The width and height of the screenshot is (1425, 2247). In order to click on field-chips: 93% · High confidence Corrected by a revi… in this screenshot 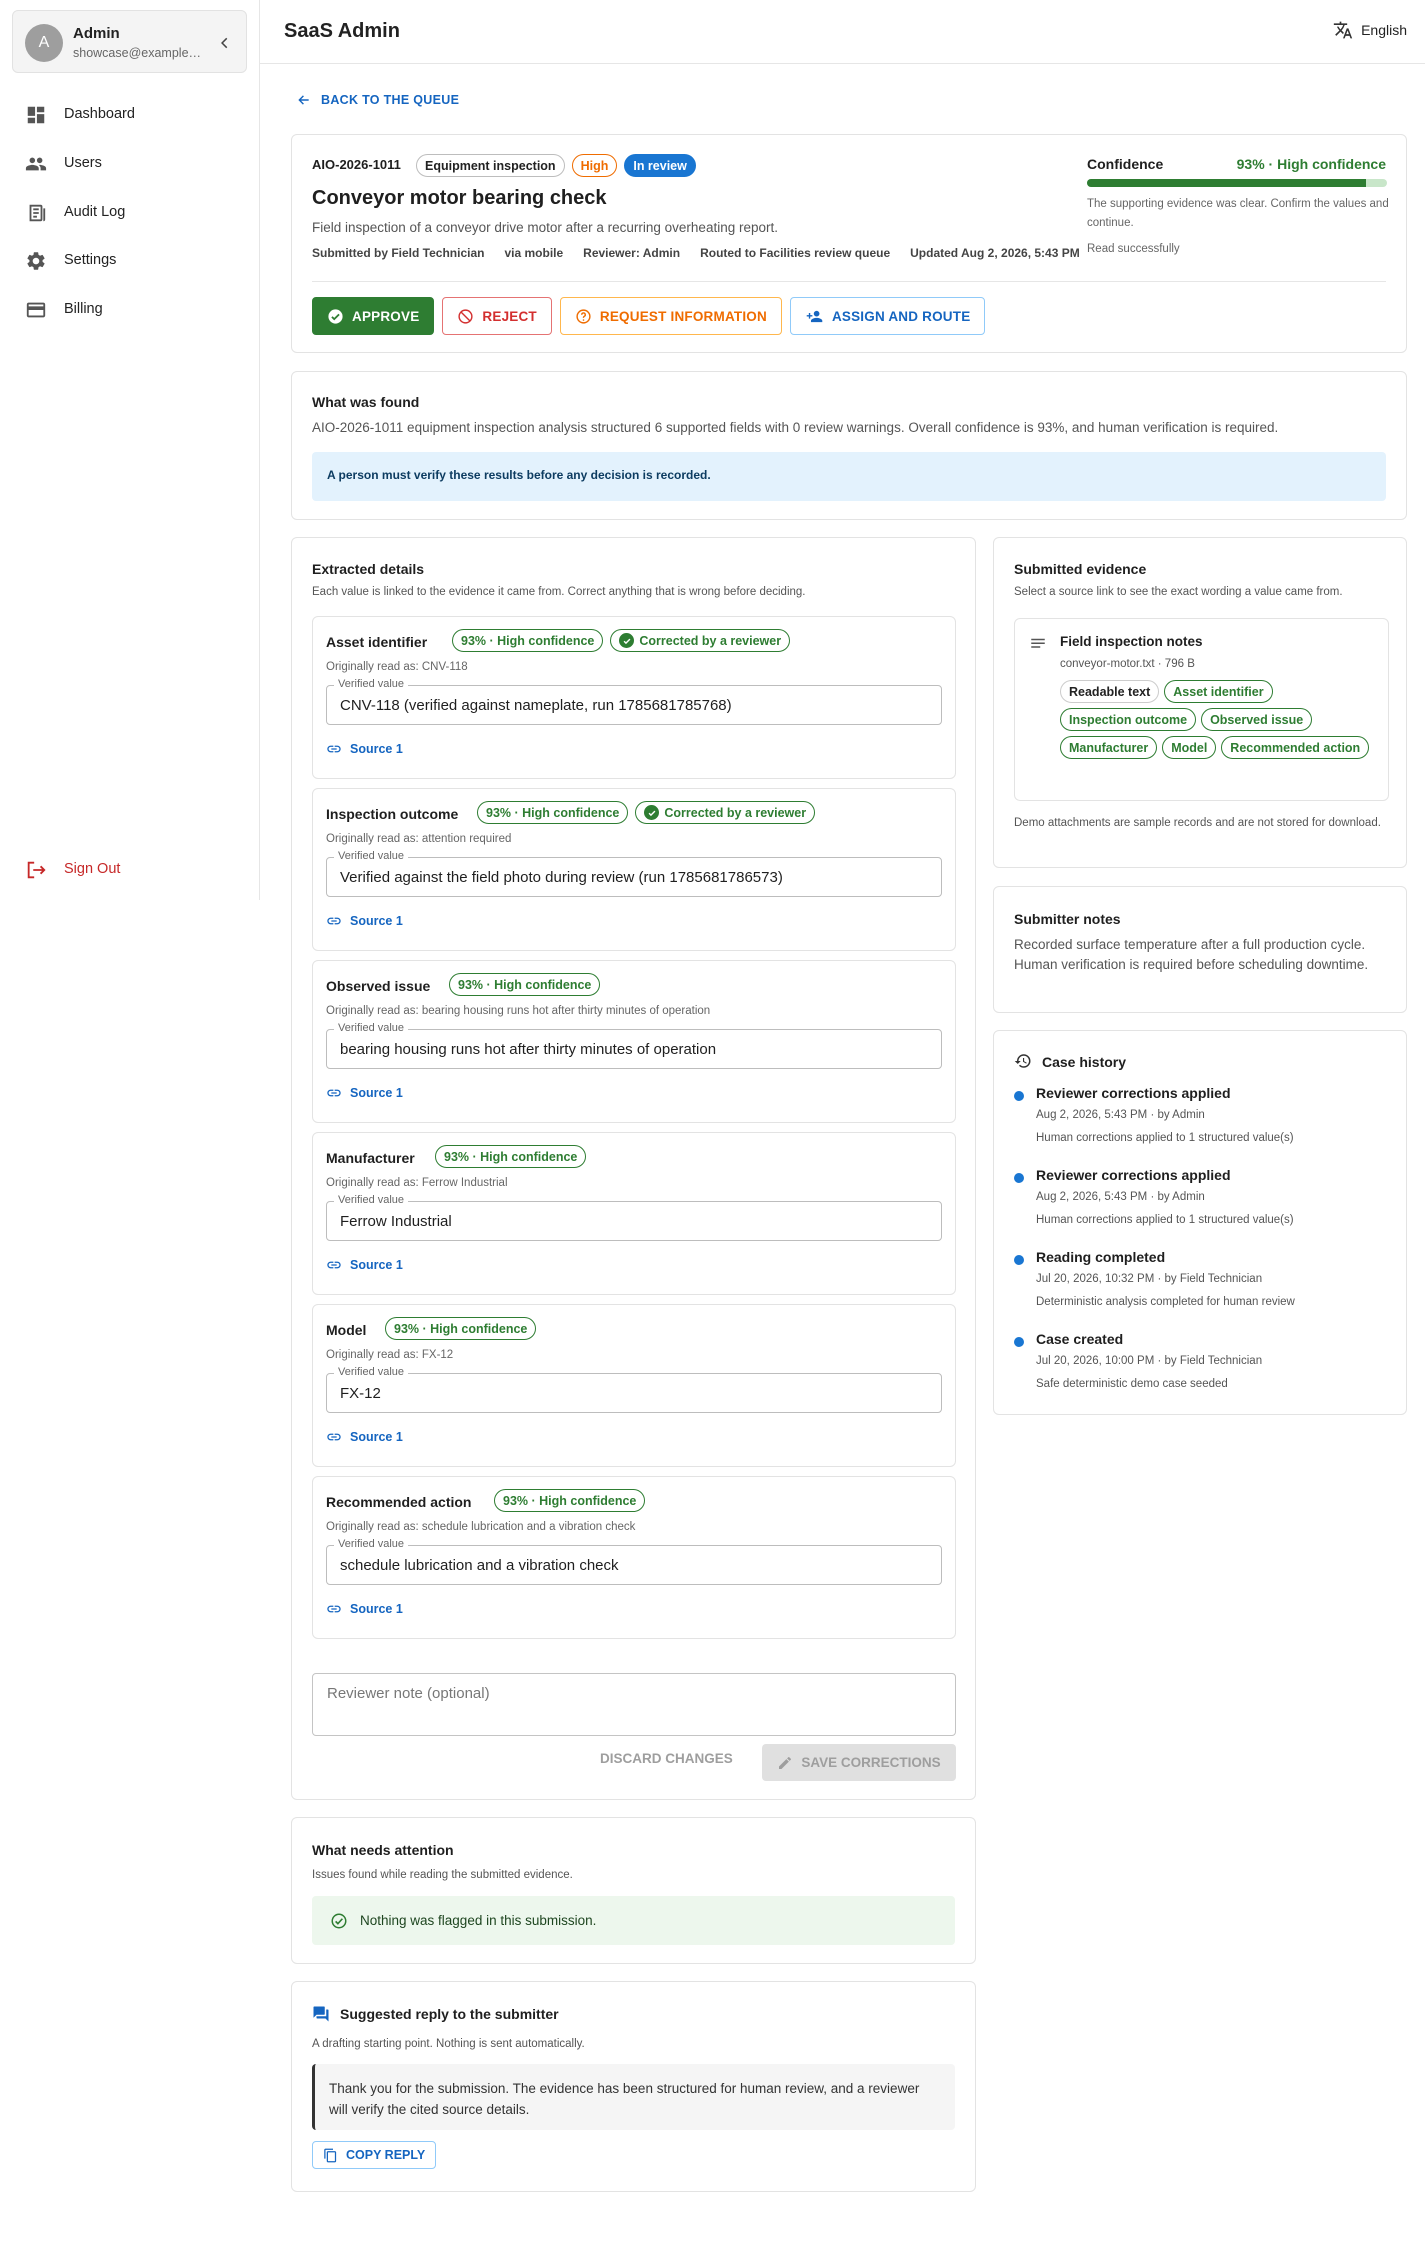, I will do `click(621, 640)`.